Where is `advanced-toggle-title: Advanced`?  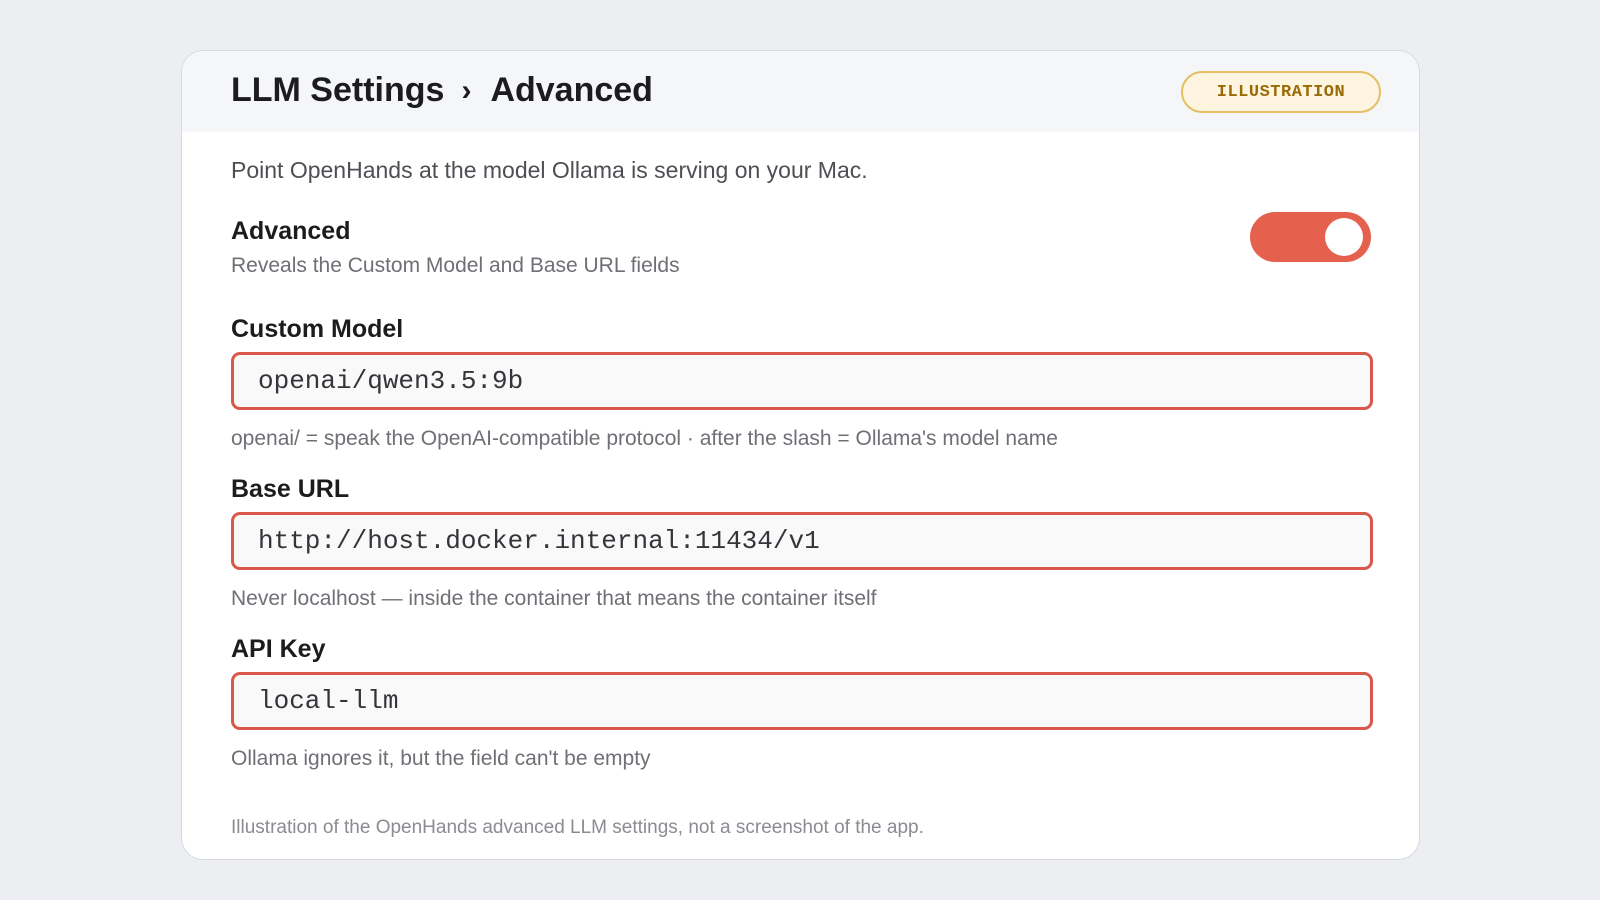
advanced-toggle-title: Advanced is located at coordinates (291, 231).